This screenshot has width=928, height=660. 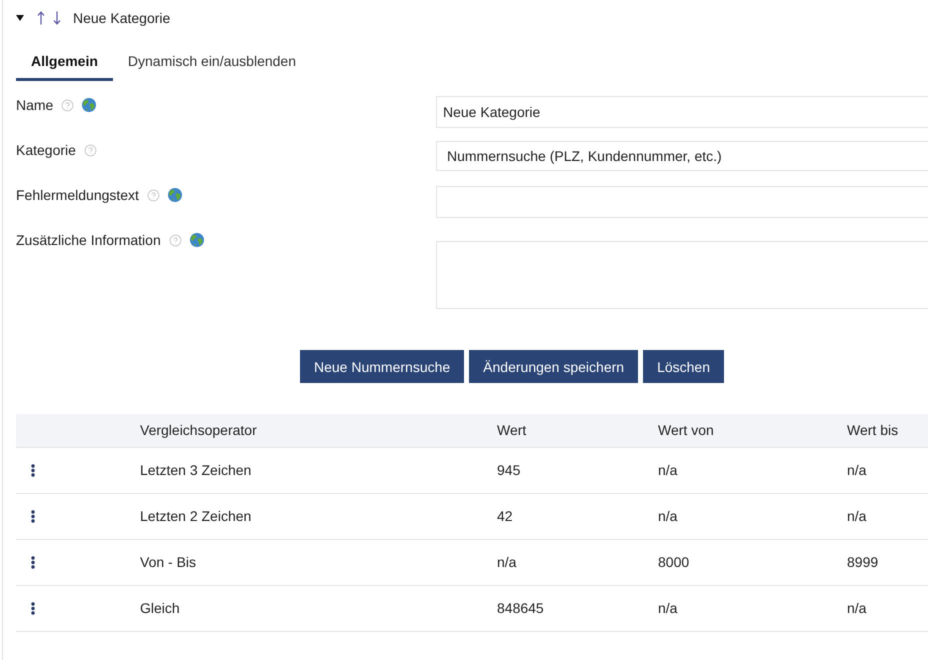 What do you see at coordinates (562, 516) in the screenshot?
I see `table-cell: 42` at bounding box center [562, 516].